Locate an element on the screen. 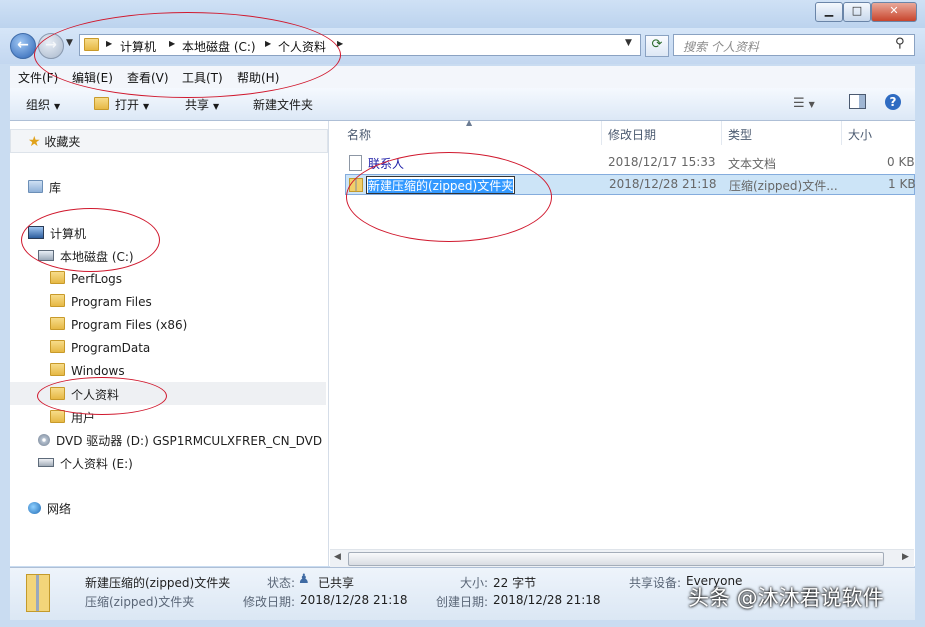  organize-label: 组织 is located at coordinates (38, 105).